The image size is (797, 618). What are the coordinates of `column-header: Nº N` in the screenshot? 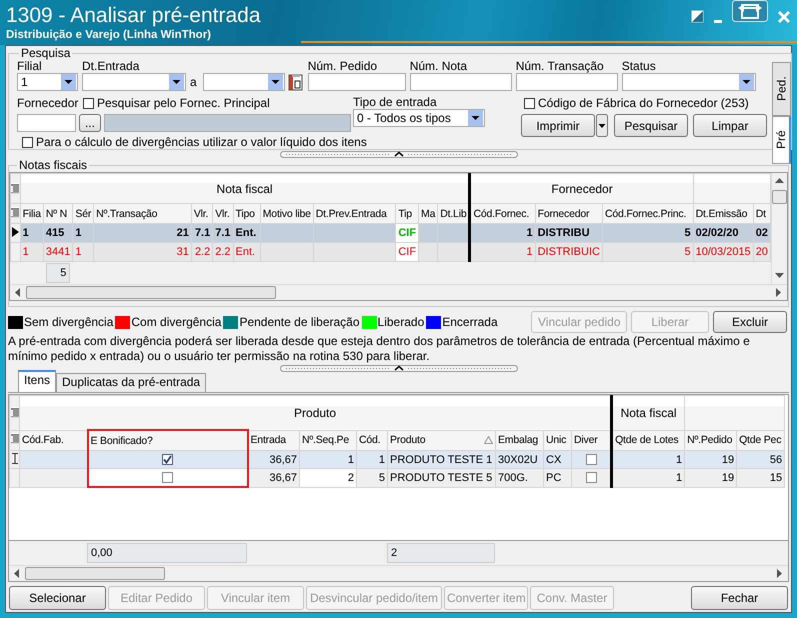 It's located at (58, 214).